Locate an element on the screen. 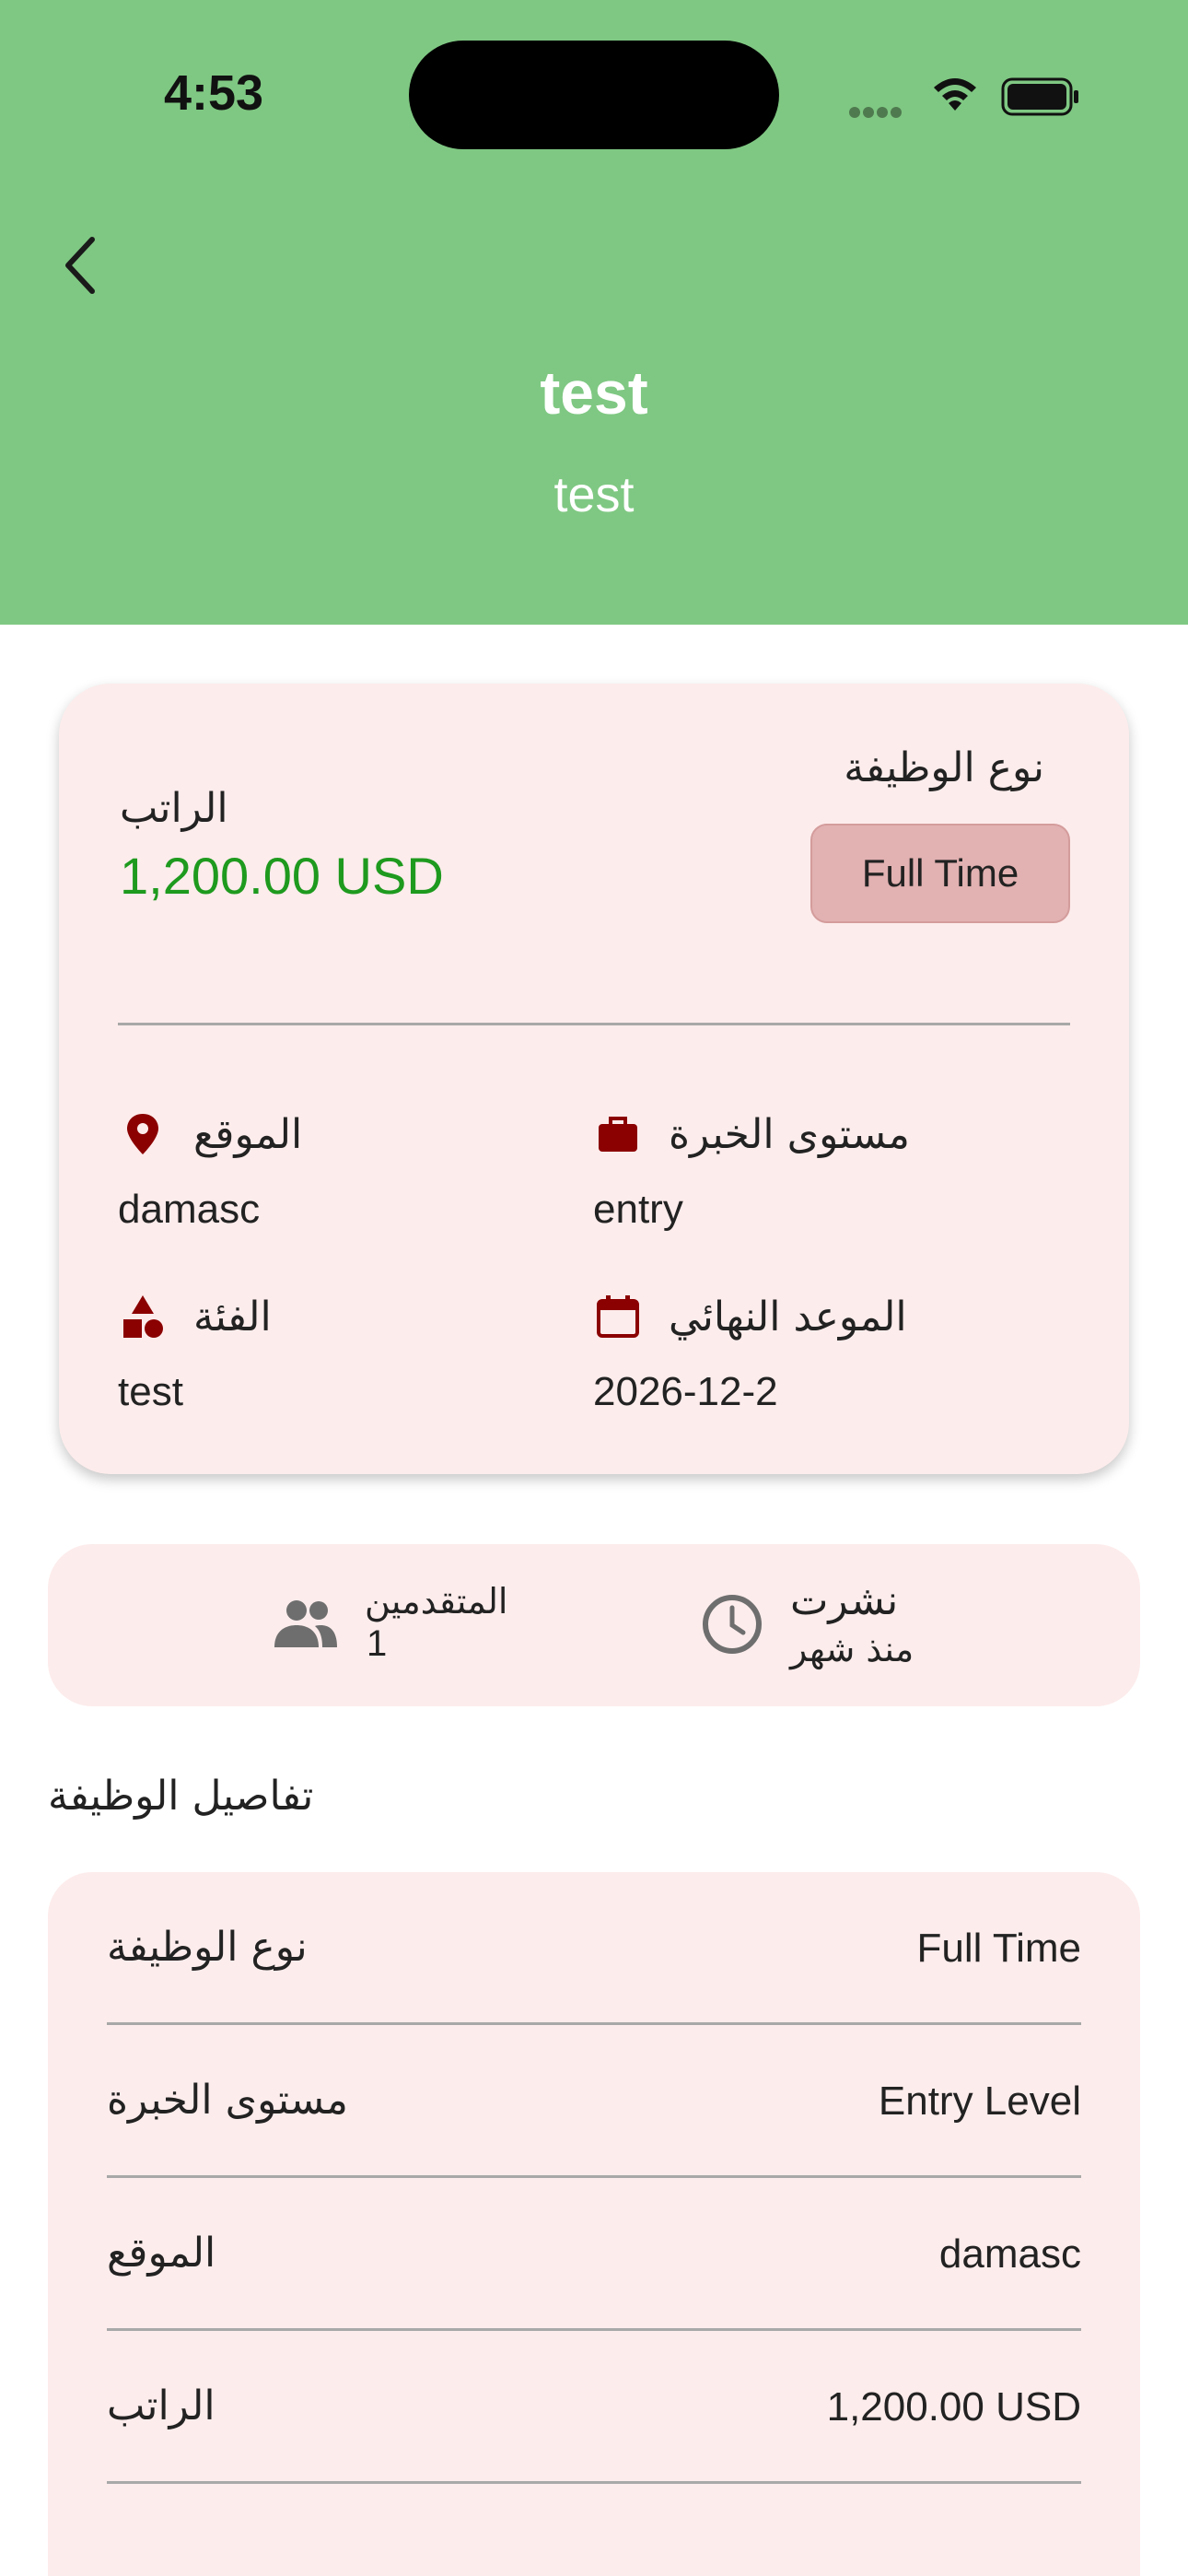 This screenshot has height=2576, width=1188. applicants-count: 1 is located at coordinates (377, 1643).